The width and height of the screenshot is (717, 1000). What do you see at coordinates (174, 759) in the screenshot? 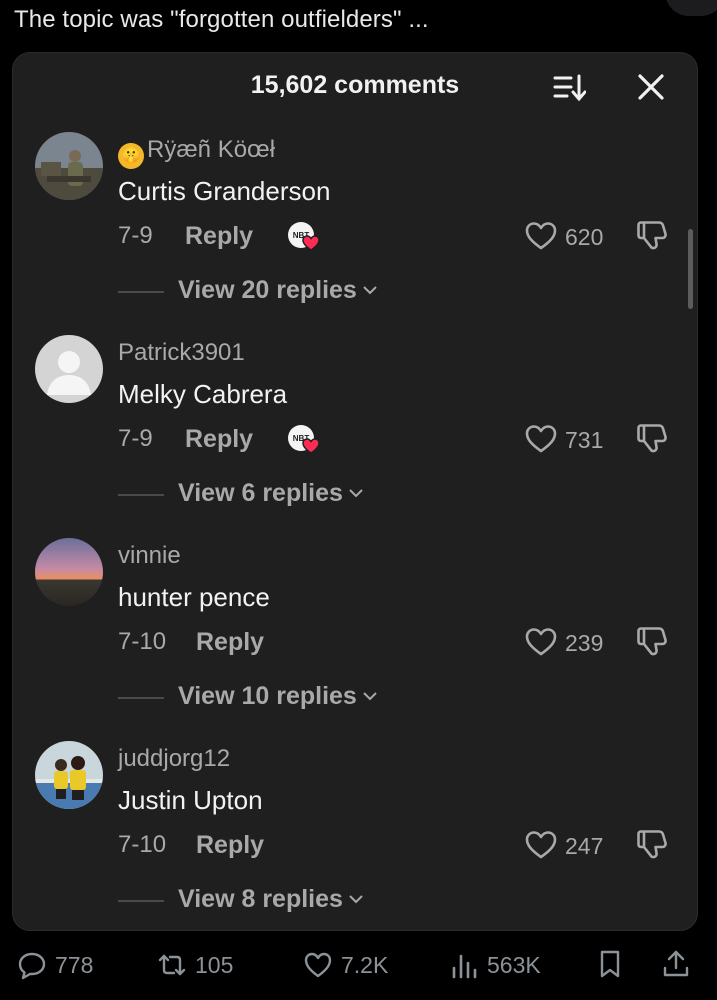
I see `comment-username: juddjorg12` at bounding box center [174, 759].